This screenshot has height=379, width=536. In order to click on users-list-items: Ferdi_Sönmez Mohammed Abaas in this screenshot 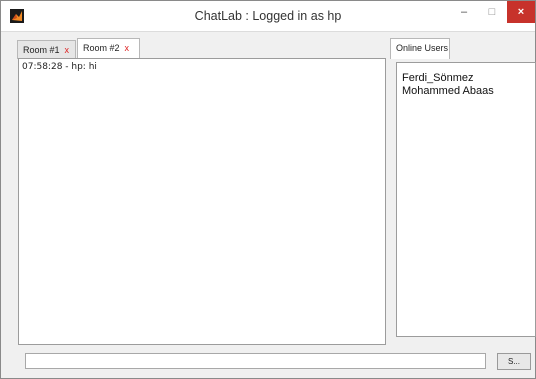, I will do `click(448, 85)`.